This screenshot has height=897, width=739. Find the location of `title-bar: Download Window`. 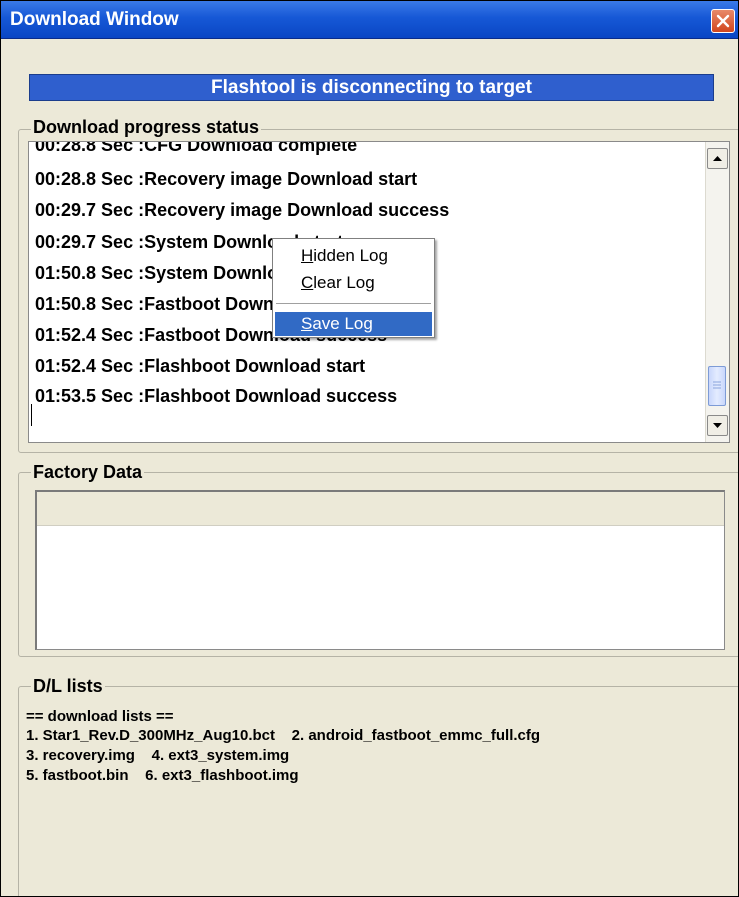

title-bar: Download Window is located at coordinates (369, 20).